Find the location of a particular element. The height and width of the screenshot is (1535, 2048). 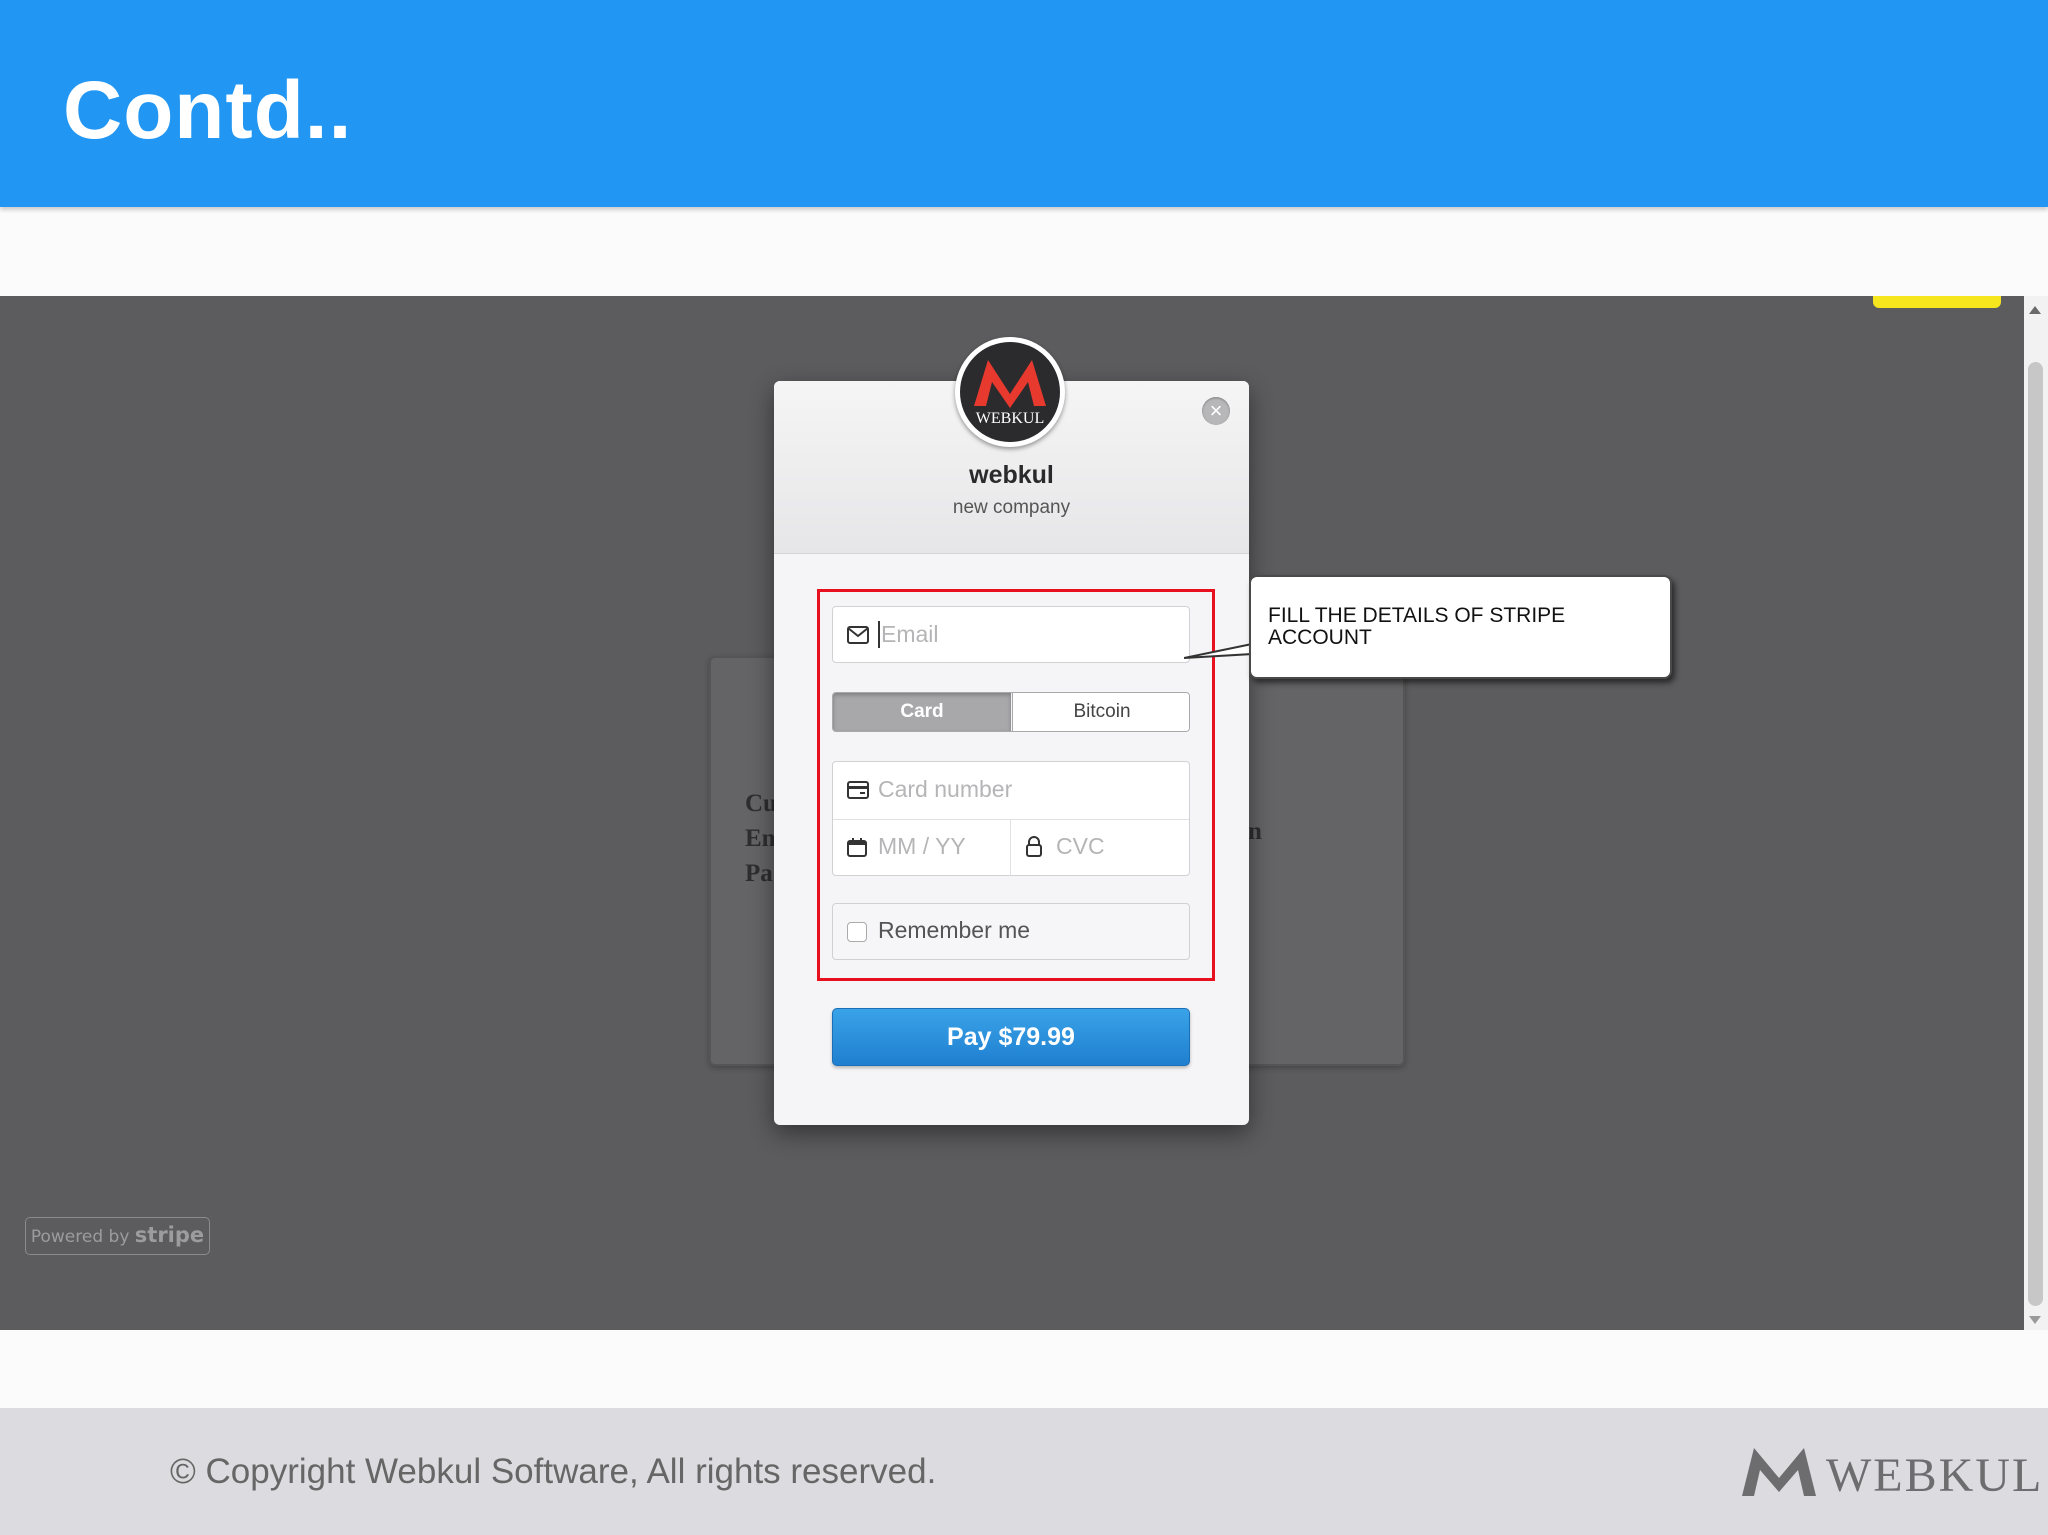

logo-caption: WEBKUL is located at coordinates (1010, 418).